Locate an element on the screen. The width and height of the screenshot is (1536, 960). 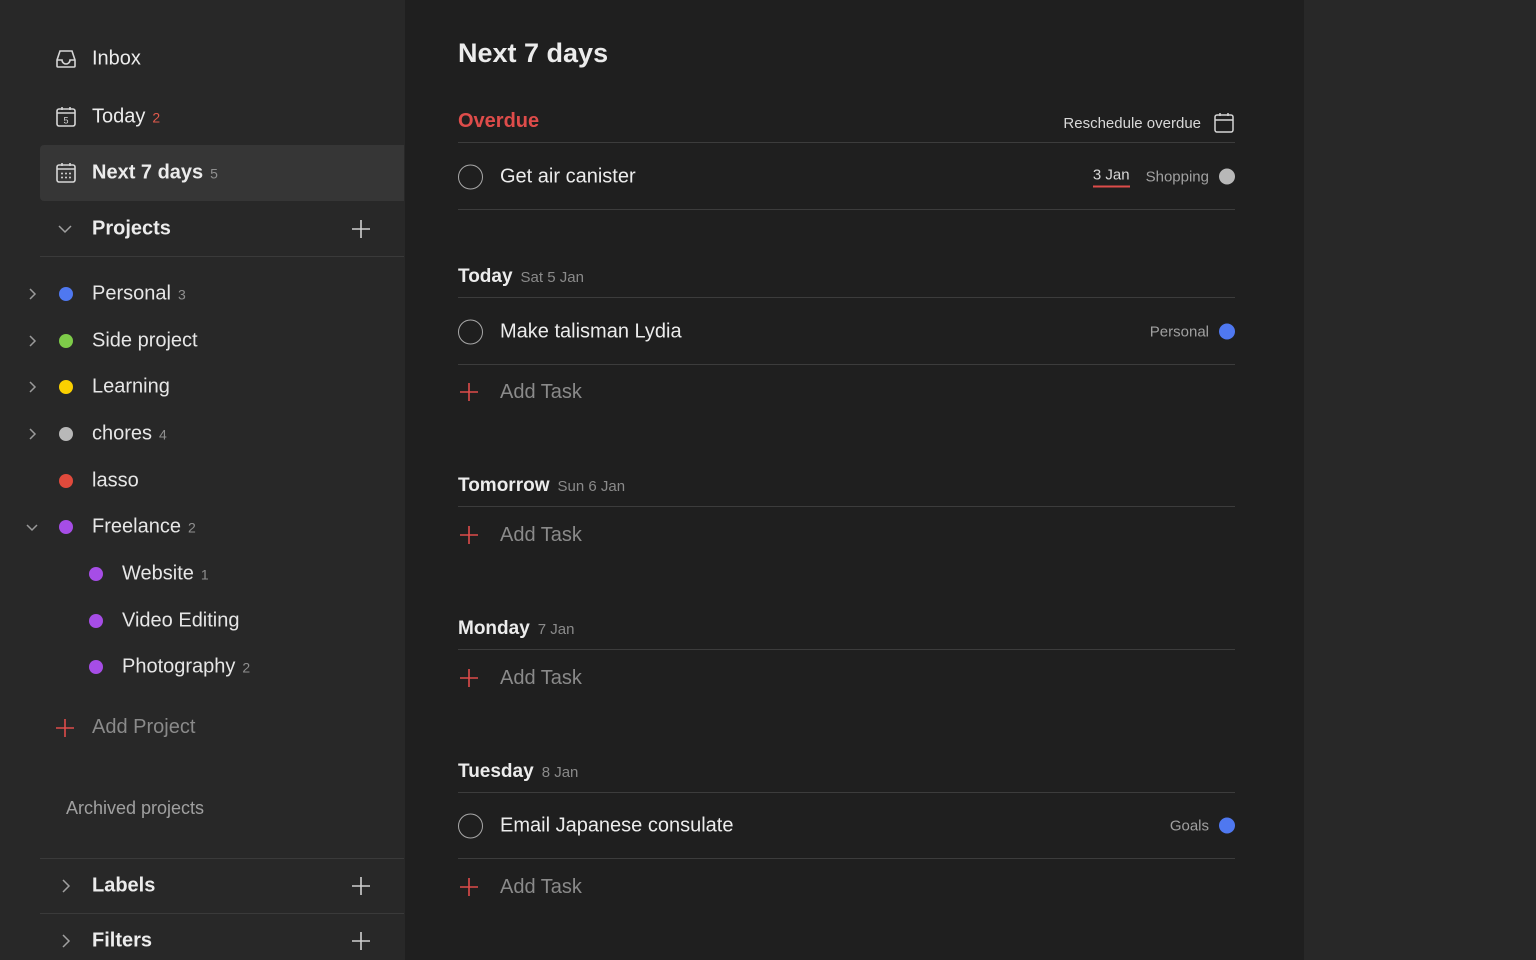
project-item-freelance: Freelance 2 is located at coordinates (202, 527).